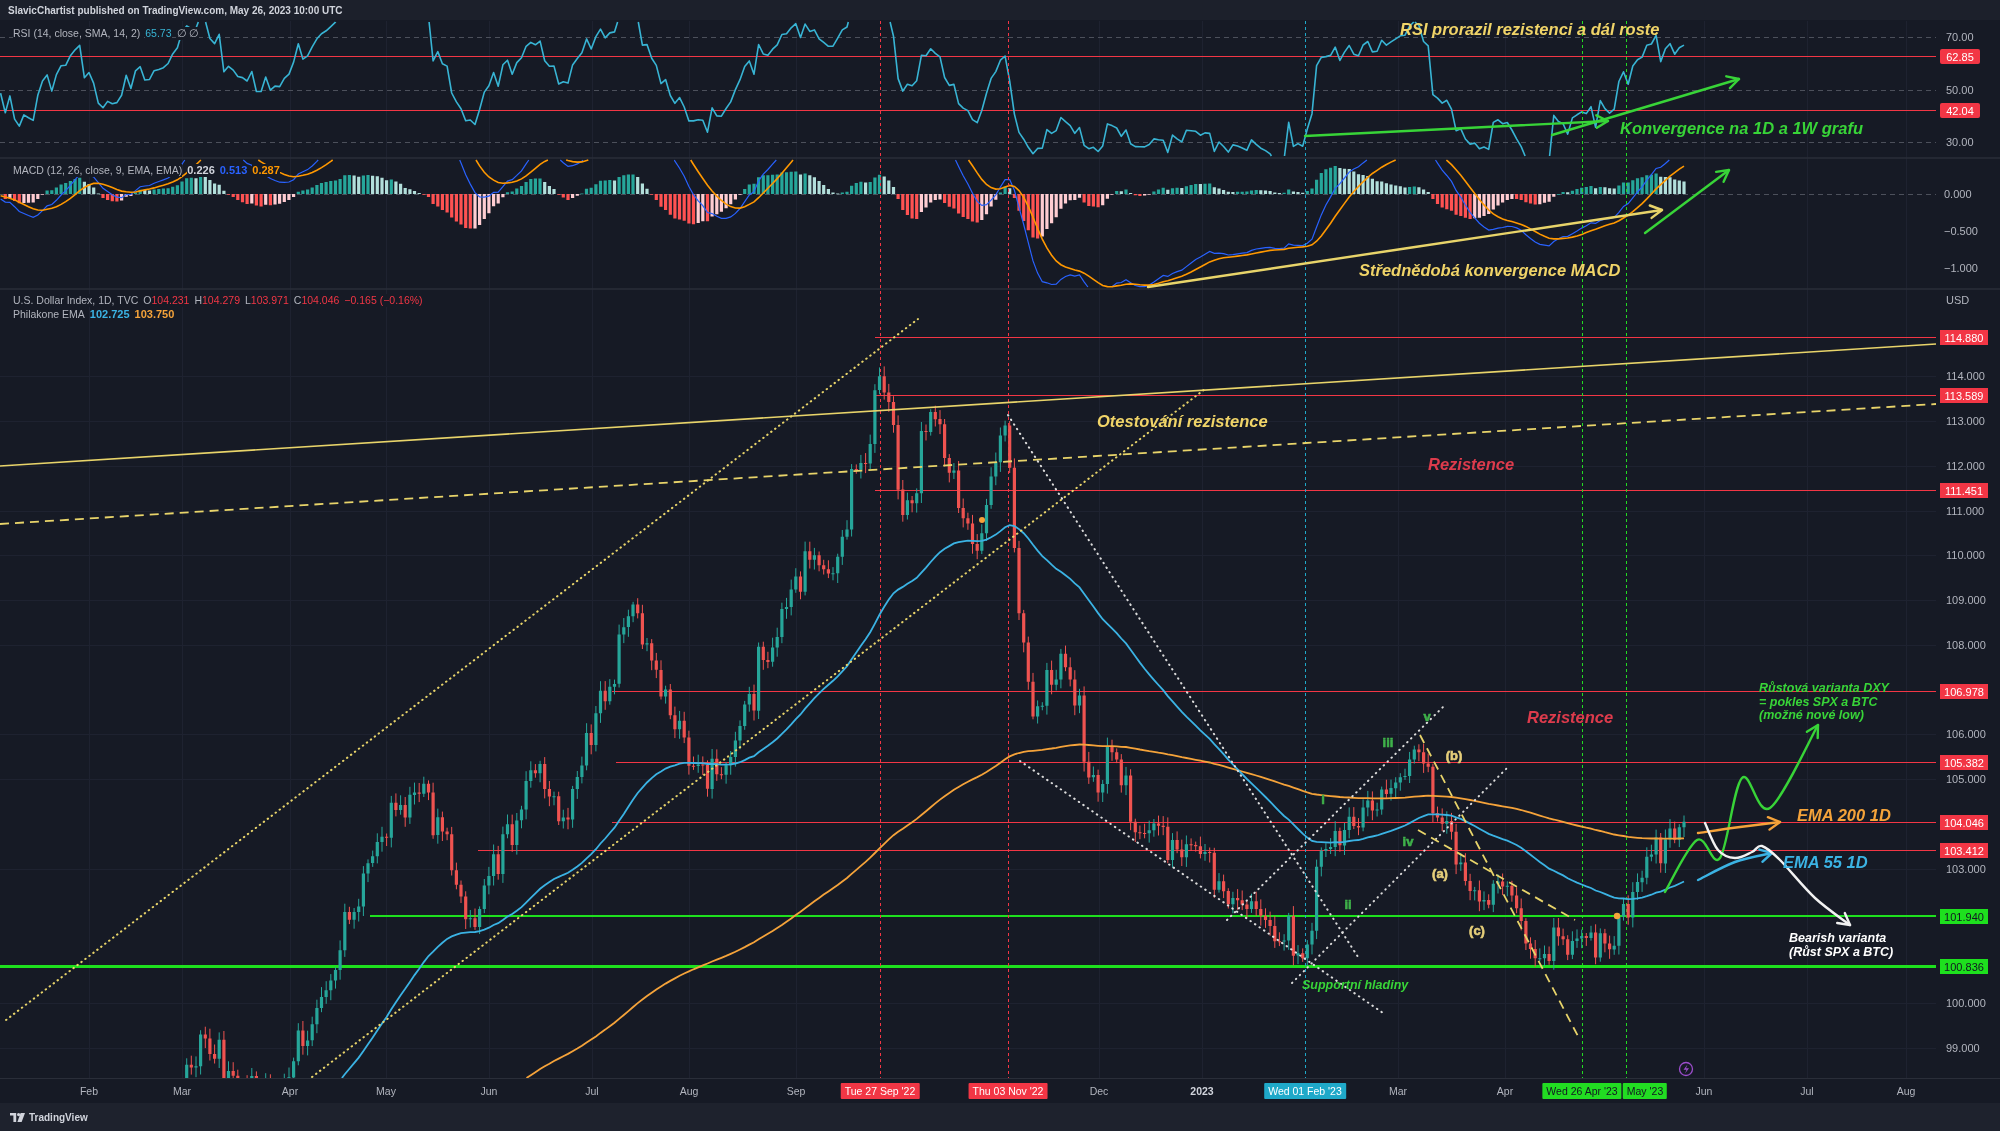 This screenshot has height=1131, width=2000. I want to click on price-badge: 106.978, so click(1964, 691).